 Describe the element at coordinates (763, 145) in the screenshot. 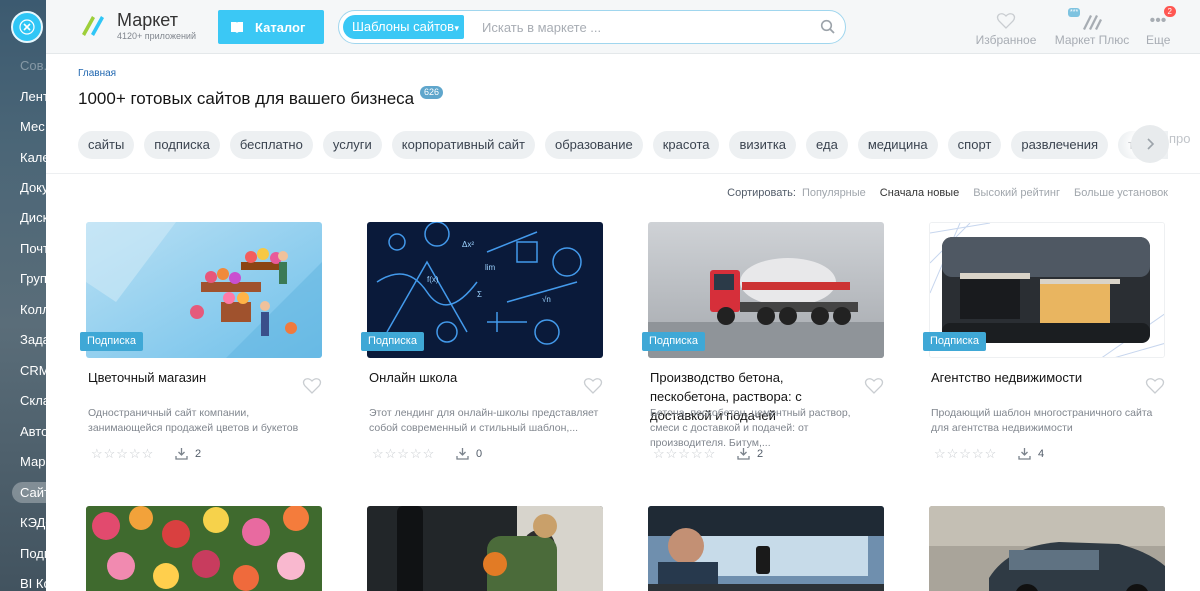

I see `tag-chip: визитка` at that location.